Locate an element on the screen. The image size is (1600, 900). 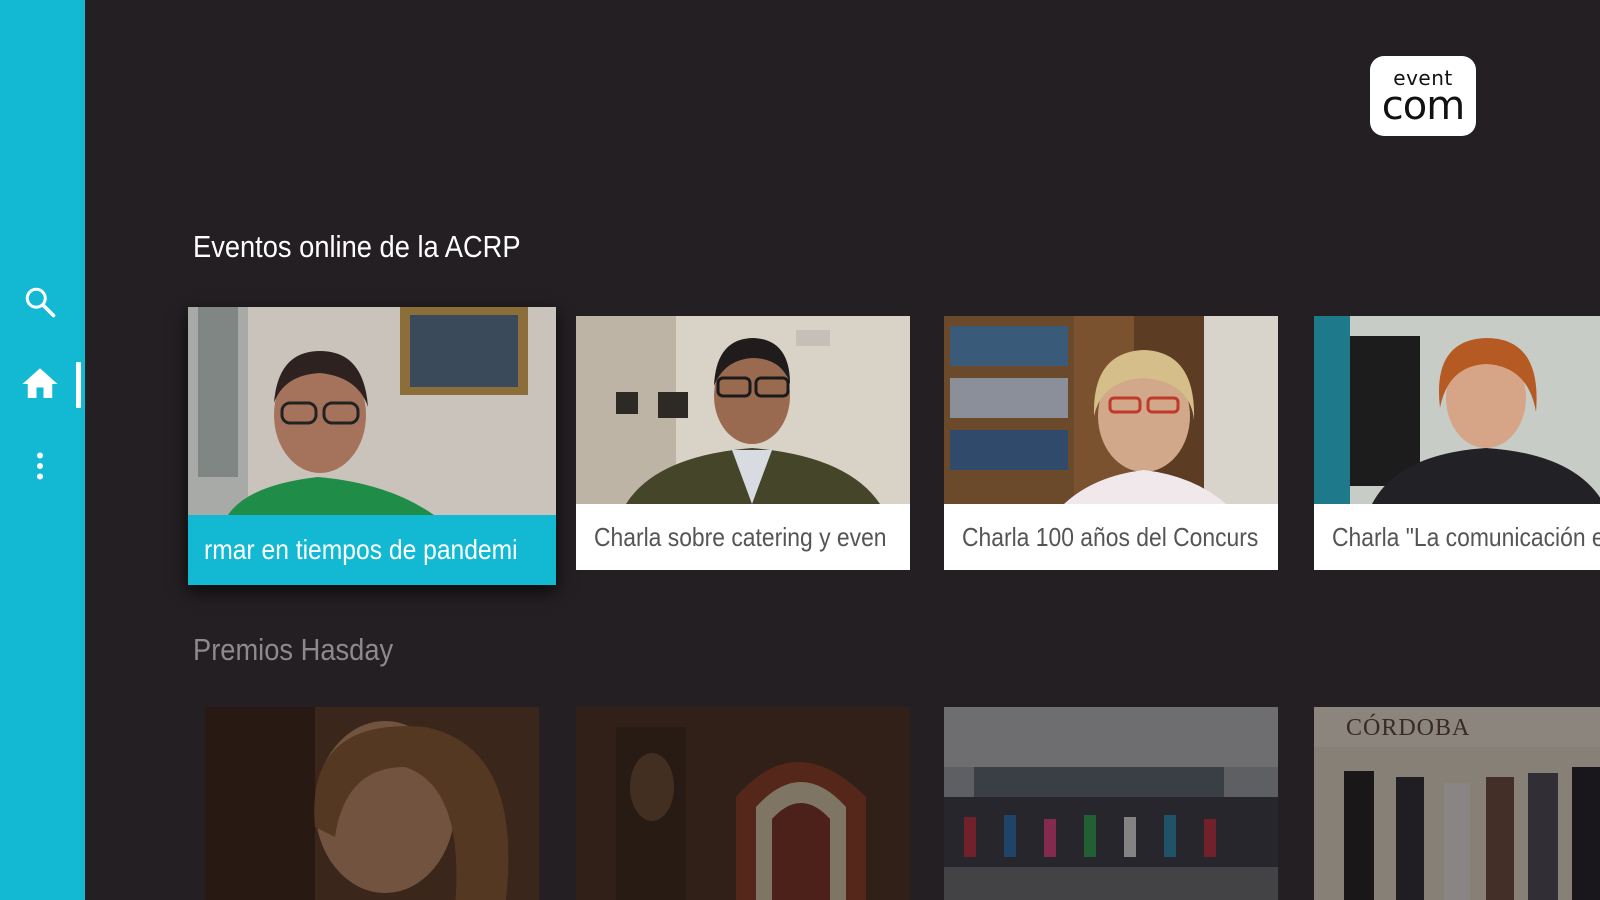
award-card: CÓRDOBA is located at coordinates (1457, 803).